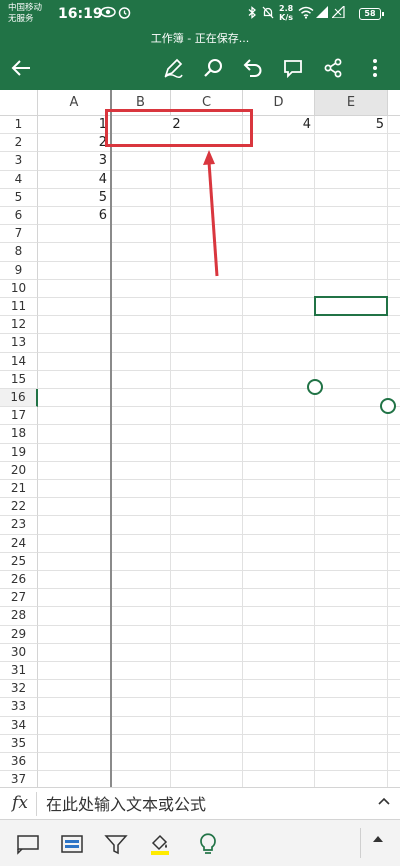 The image size is (400, 866). I want to click on cell-a29, so click(74, 634).